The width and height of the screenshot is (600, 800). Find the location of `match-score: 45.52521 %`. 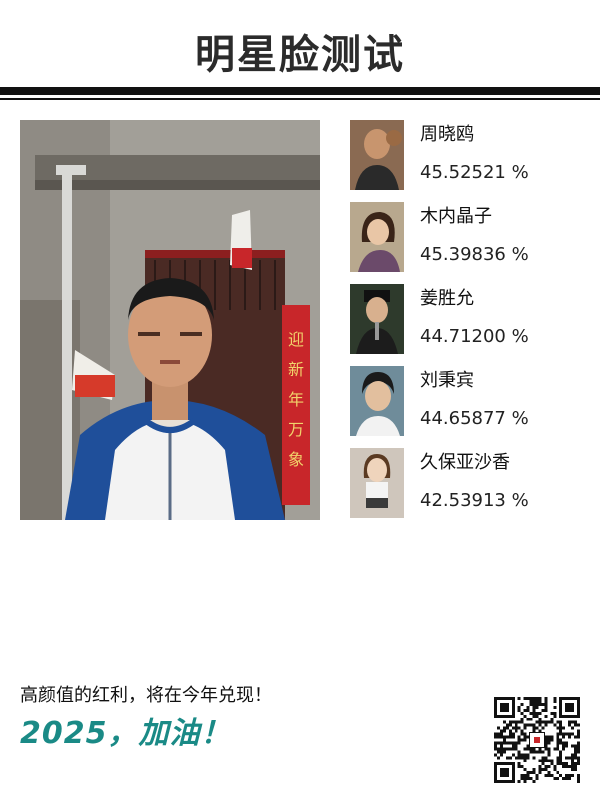

match-score: 45.52521 % is located at coordinates (474, 172).